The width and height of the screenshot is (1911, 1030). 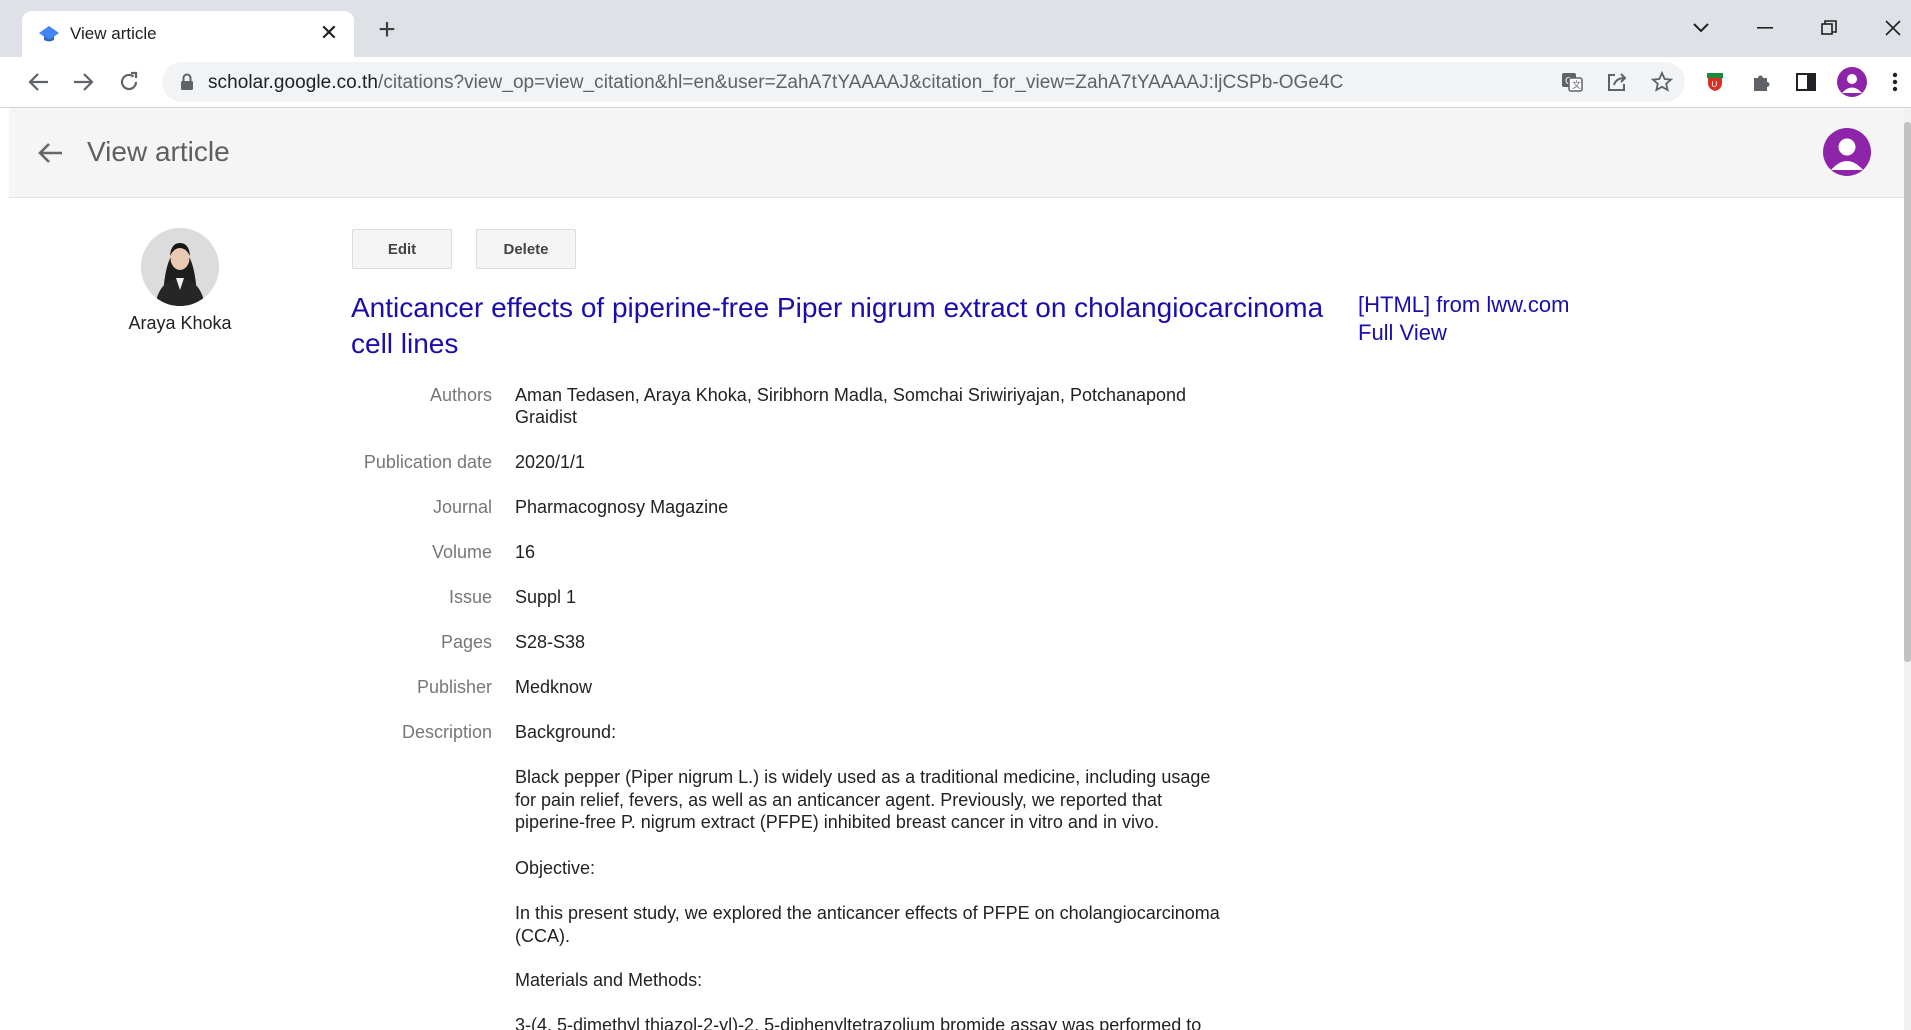 What do you see at coordinates (566, 732) in the screenshot?
I see `field-value: Background:` at bounding box center [566, 732].